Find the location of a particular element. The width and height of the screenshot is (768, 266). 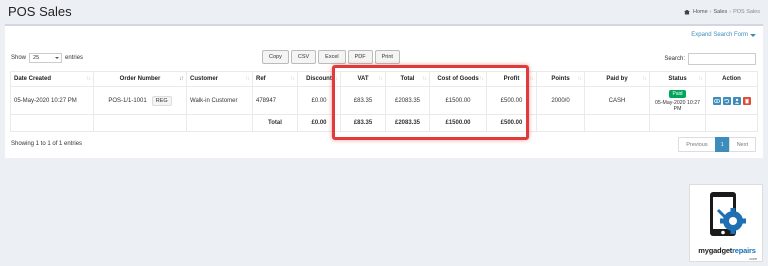

col-vat: VAT ↑↓ is located at coordinates (363, 79).